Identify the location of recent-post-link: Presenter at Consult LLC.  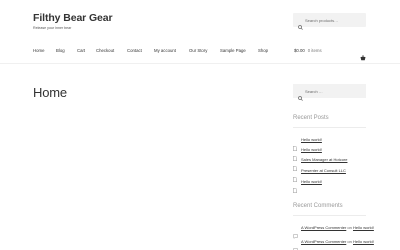
(323, 170).